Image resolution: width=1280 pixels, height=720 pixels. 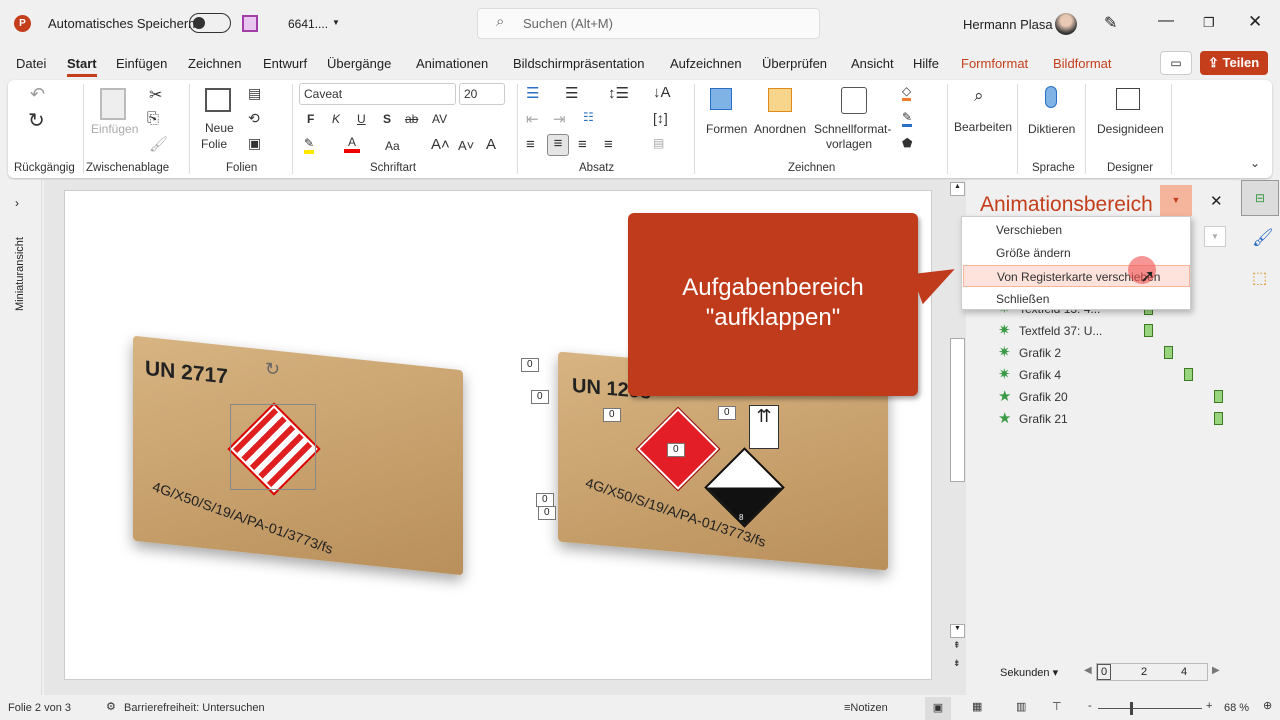 What do you see at coordinates (113, 104) in the screenshot?
I see `paste-icon` at bounding box center [113, 104].